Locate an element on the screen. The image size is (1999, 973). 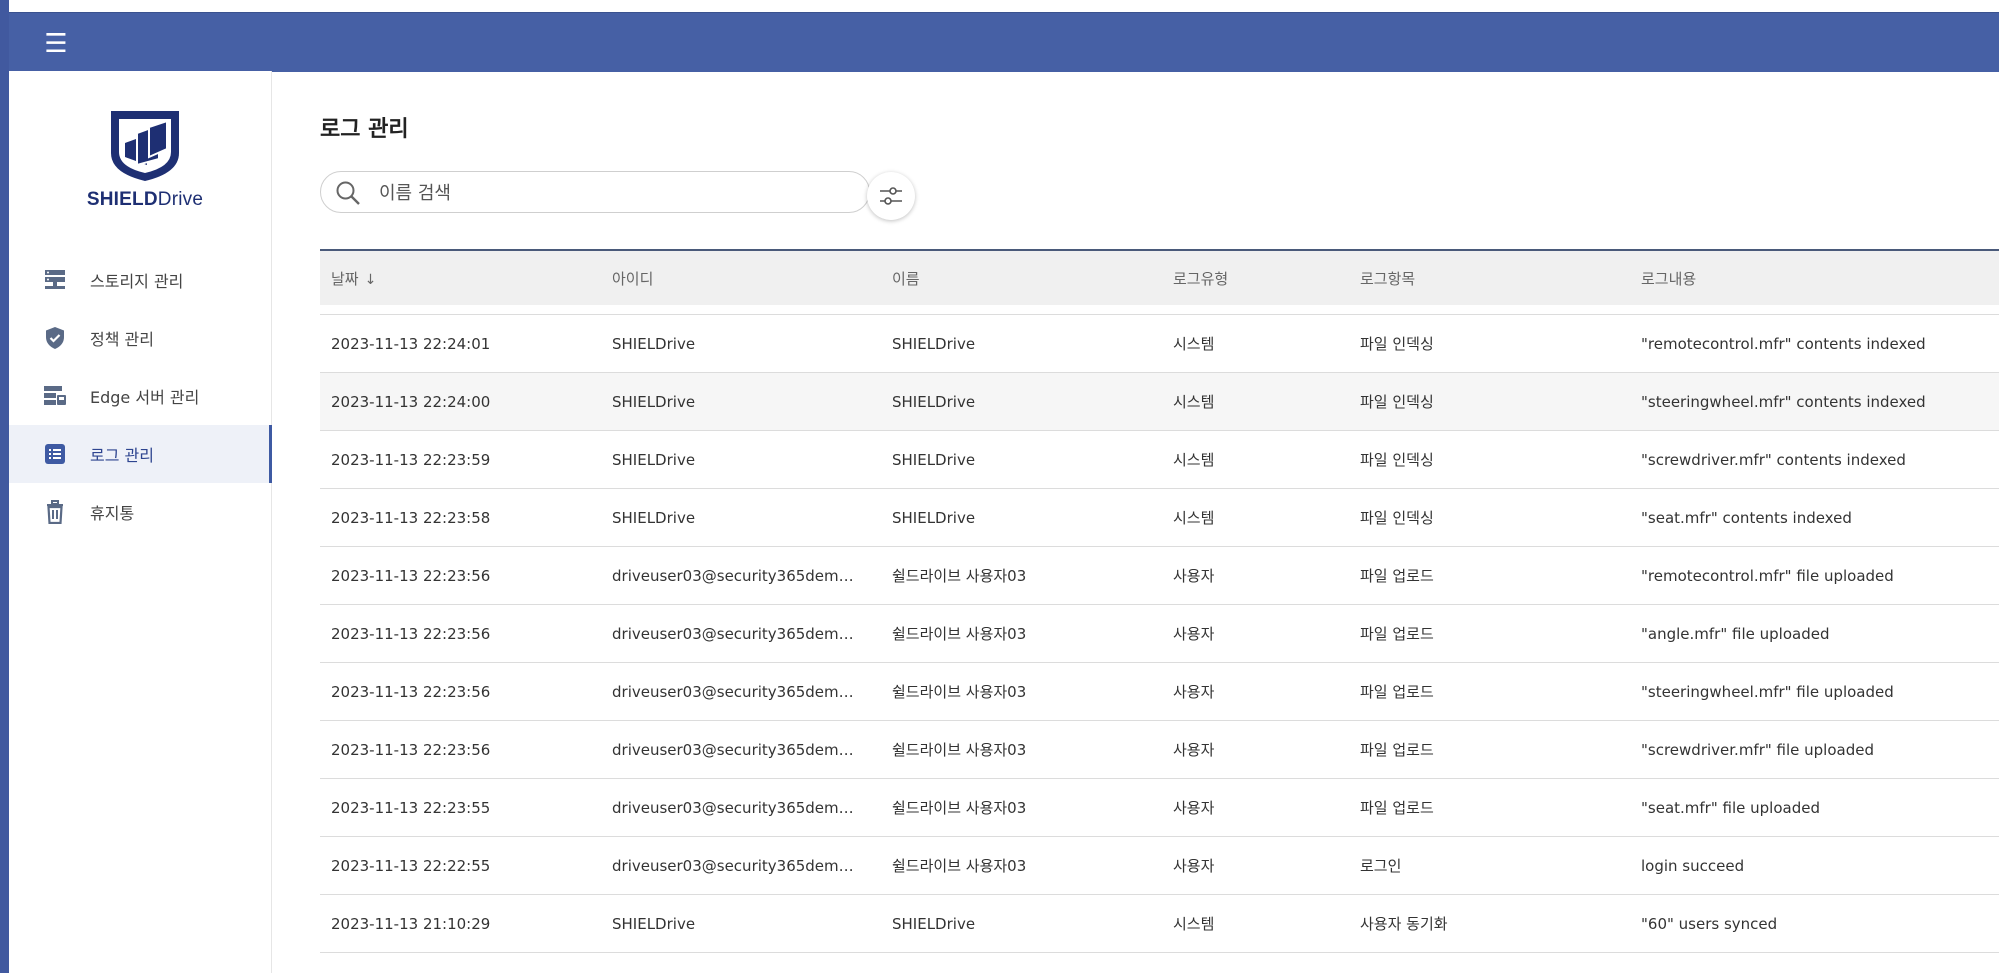
cell-date: 2023-11-13 21:10:29 is located at coordinates (411, 923).